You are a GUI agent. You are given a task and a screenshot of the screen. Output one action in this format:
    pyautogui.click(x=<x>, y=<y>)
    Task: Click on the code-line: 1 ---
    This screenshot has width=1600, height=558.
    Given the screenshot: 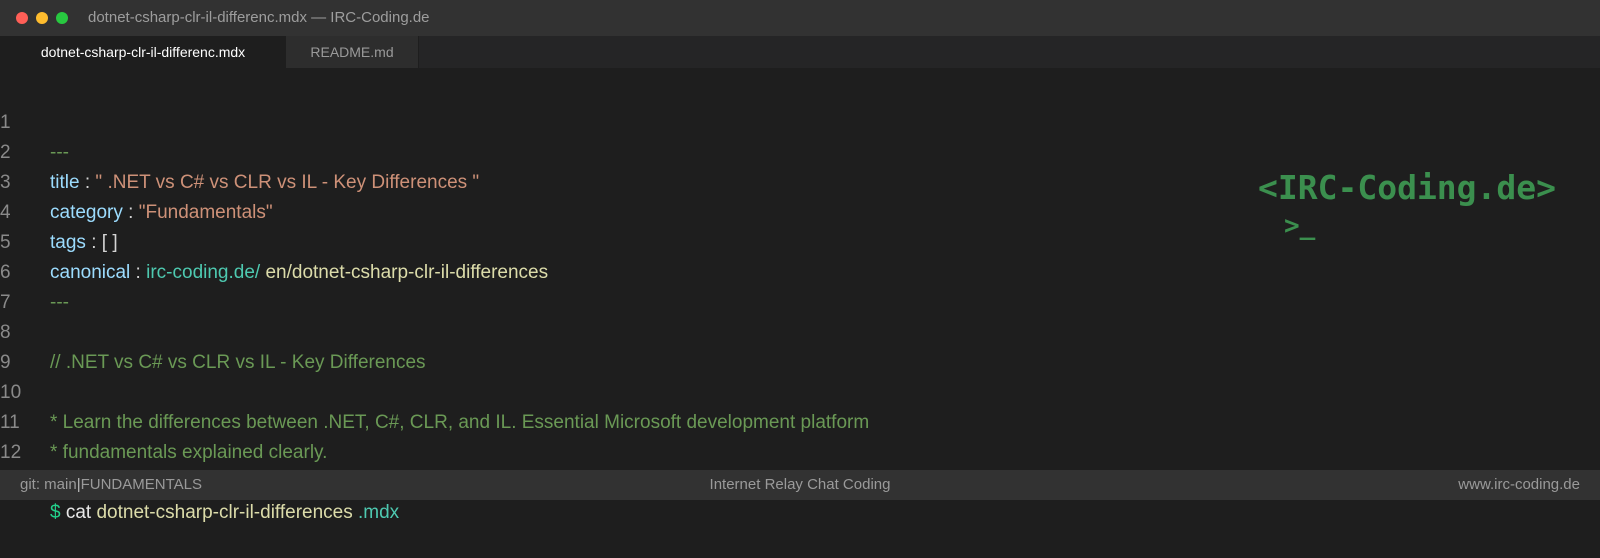 What is the action you would take?
    pyautogui.click(x=600, y=120)
    